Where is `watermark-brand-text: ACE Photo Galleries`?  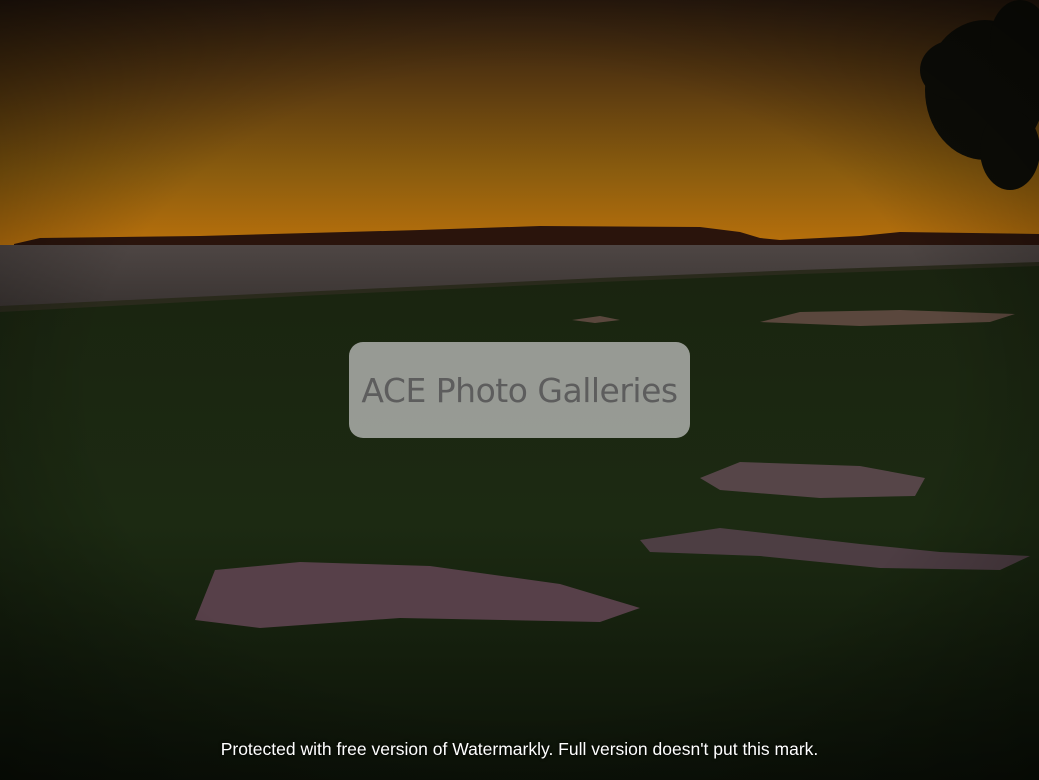
watermark-brand-text: ACE Photo Galleries is located at coordinates (519, 390).